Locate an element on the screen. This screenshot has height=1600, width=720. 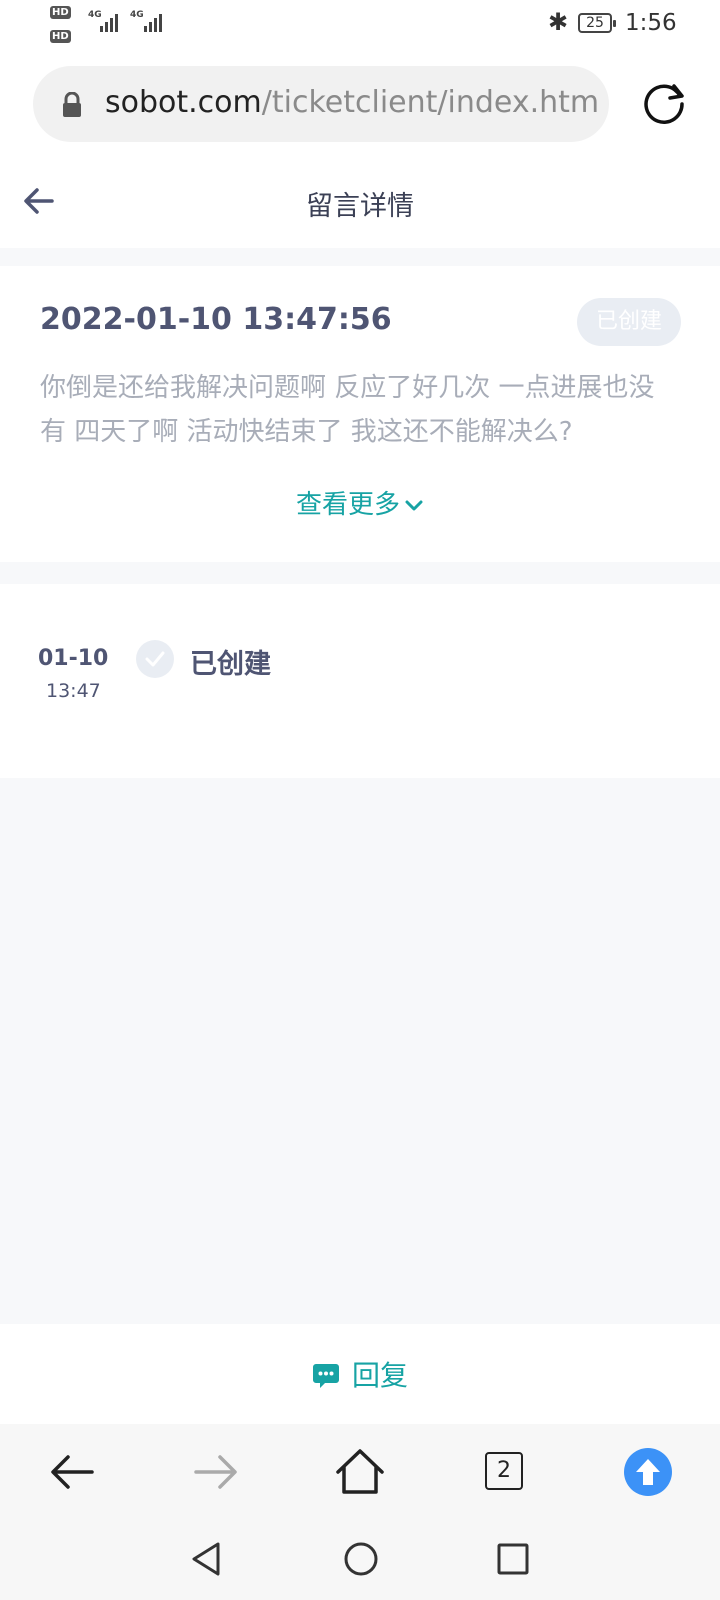
nav-recents-icon is located at coordinates (513, 1559).